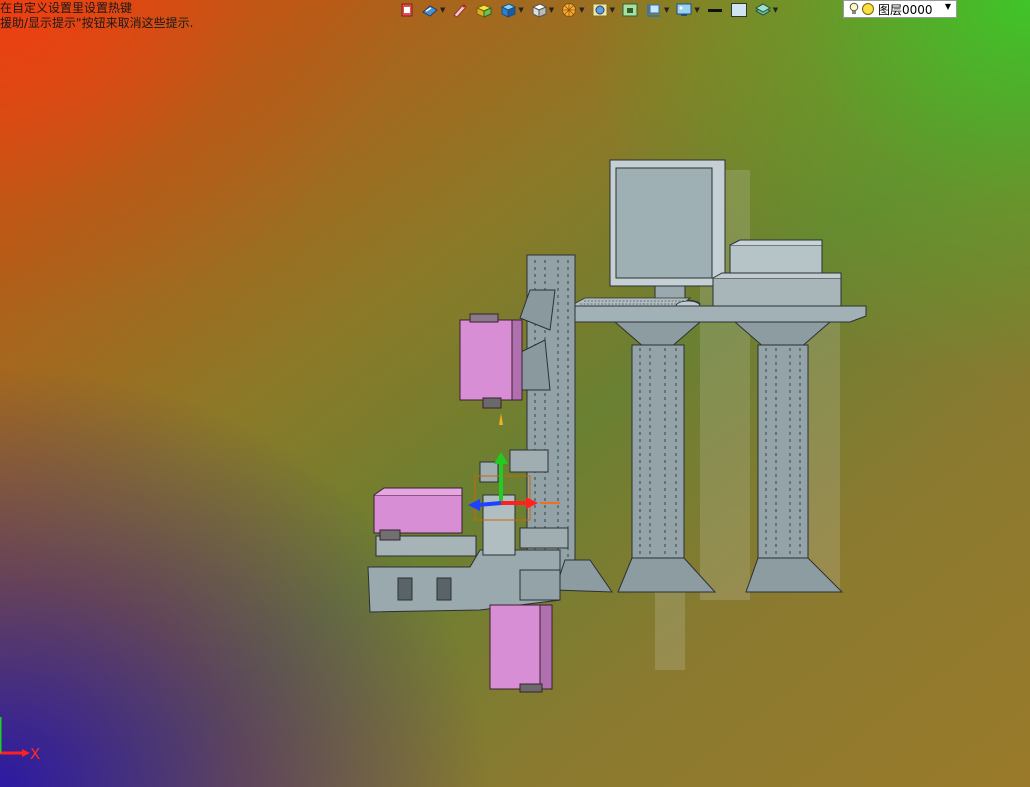  I want to click on camera-bottom, so click(521, 648).